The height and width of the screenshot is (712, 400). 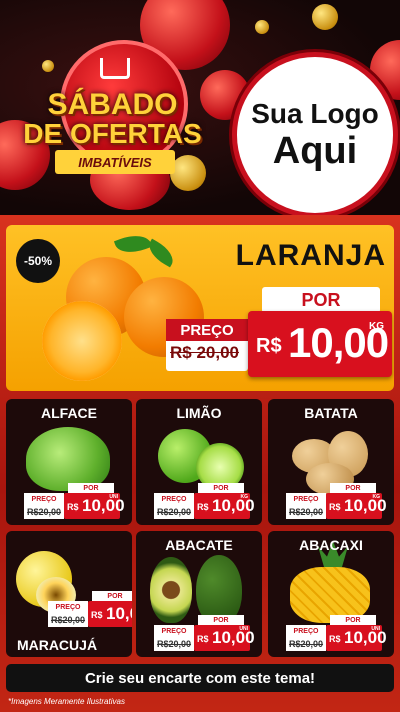 What do you see at coordinates (38, 261) in the screenshot?
I see `discount-badge: -50%` at bounding box center [38, 261].